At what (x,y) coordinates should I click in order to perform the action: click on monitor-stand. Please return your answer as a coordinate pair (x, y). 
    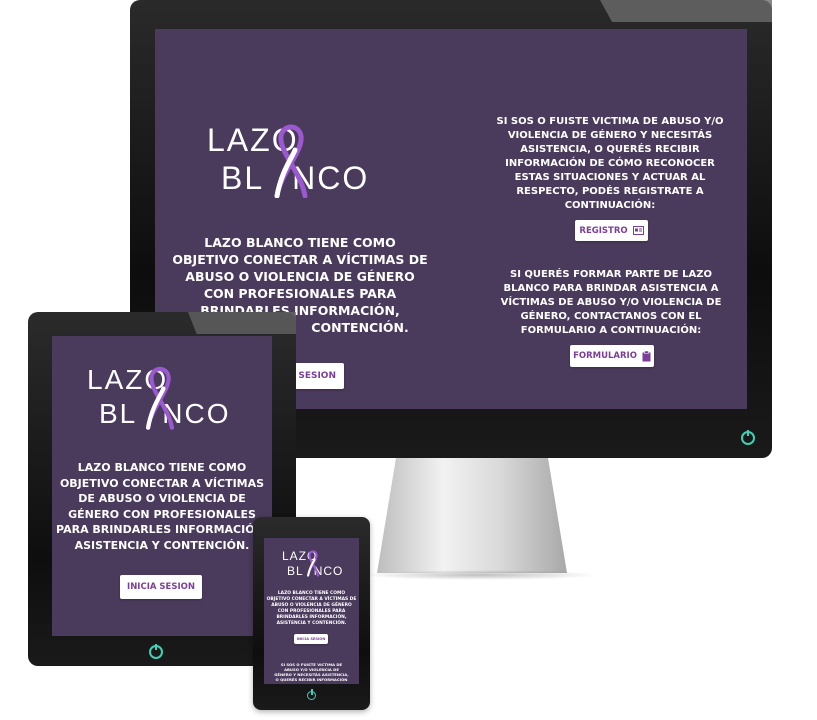
    Looking at the image, I should click on (472, 515).